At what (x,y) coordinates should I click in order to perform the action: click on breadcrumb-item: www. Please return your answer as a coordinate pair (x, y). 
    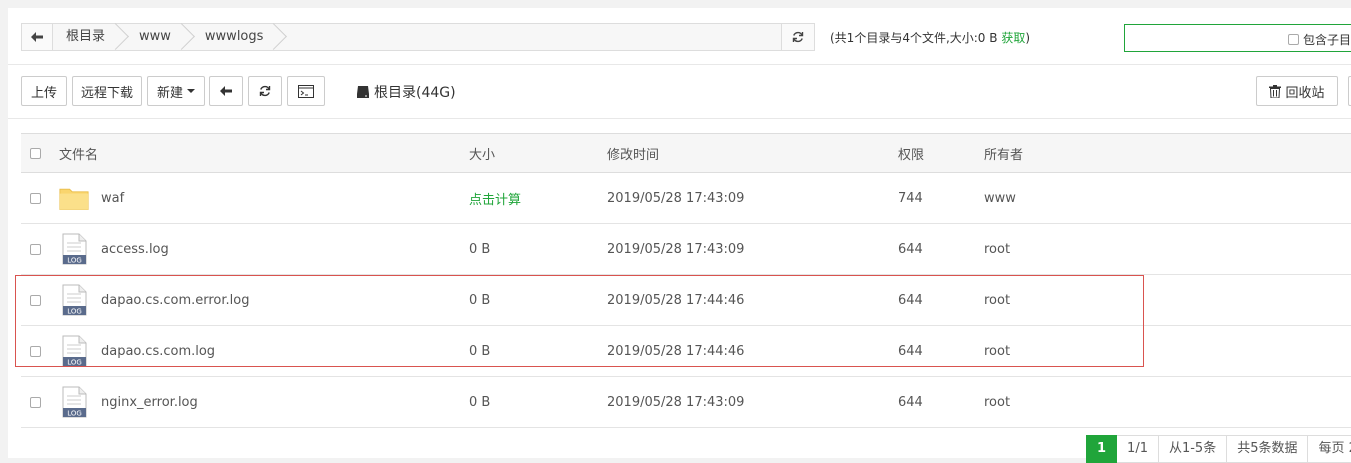
    Looking at the image, I should click on (152, 37).